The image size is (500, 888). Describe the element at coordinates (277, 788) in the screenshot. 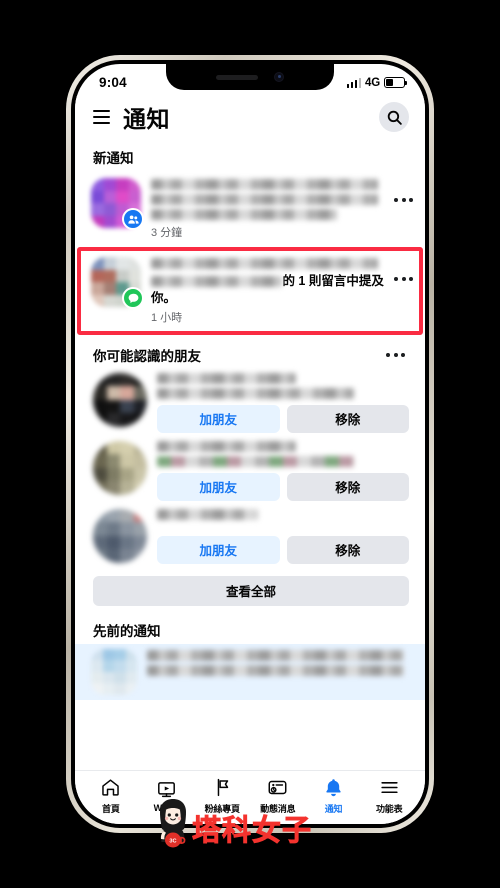

I see `feed-clock-icon` at that location.